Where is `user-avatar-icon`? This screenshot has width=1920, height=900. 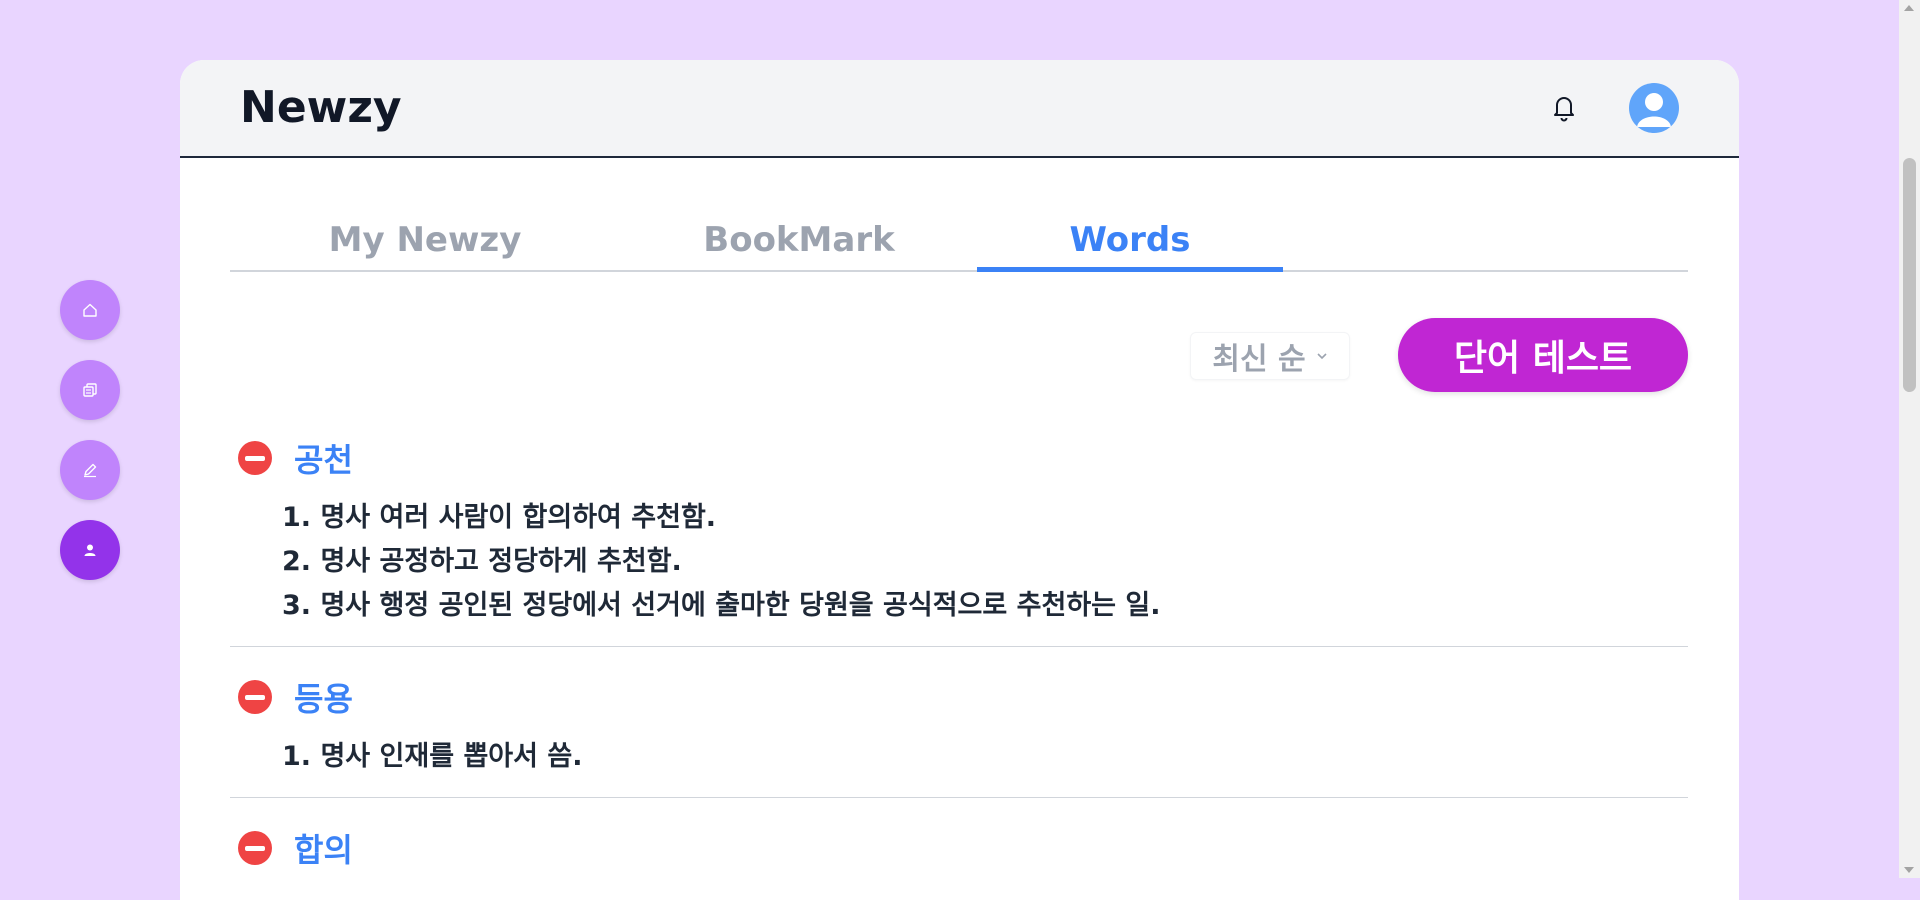 user-avatar-icon is located at coordinates (1654, 110).